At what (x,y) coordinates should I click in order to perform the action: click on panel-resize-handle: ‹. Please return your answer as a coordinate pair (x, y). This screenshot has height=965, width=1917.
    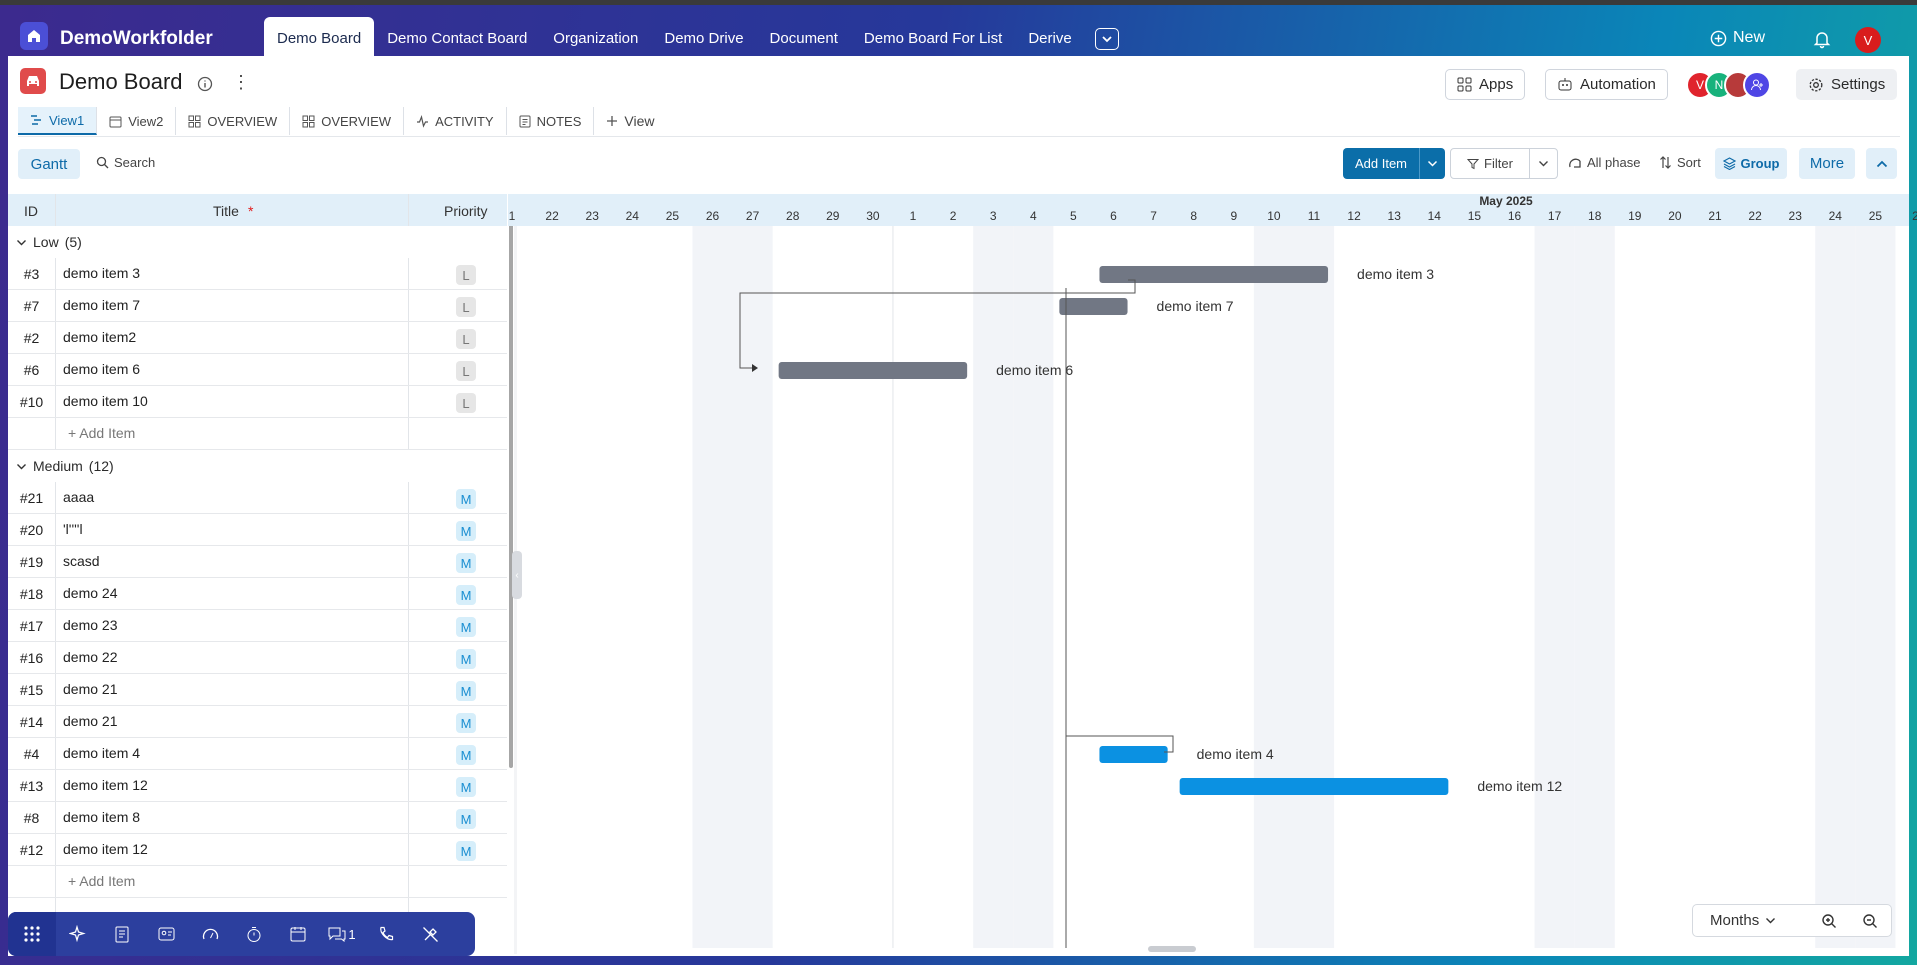
    Looking at the image, I should click on (517, 575).